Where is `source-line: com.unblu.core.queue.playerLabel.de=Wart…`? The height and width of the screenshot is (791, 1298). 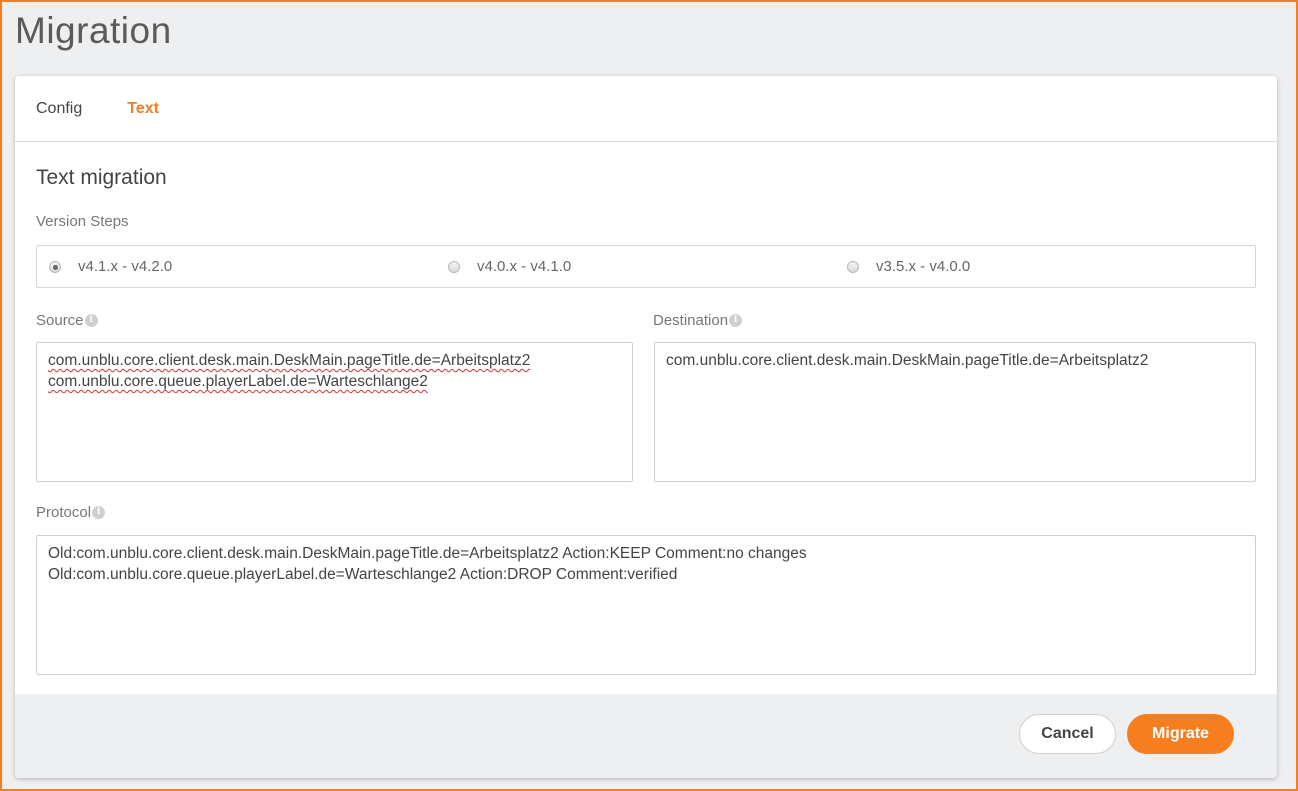
source-line: com.unblu.core.queue.playerLabel.de=Wart… is located at coordinates (238, 381).